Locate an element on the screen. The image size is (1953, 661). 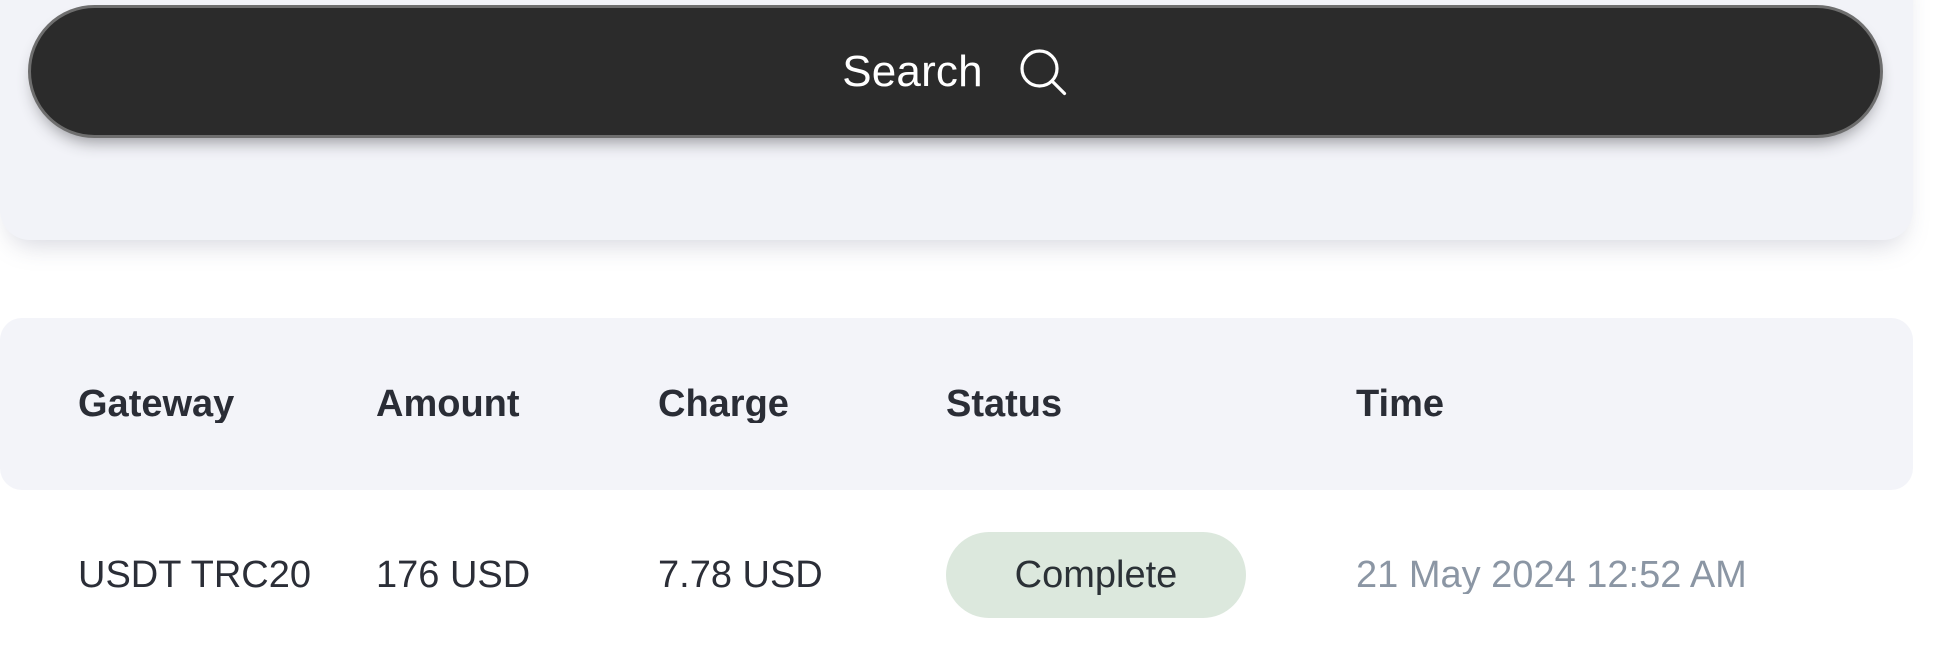
column-header-time: Time is located at coordinates (1400, 404).